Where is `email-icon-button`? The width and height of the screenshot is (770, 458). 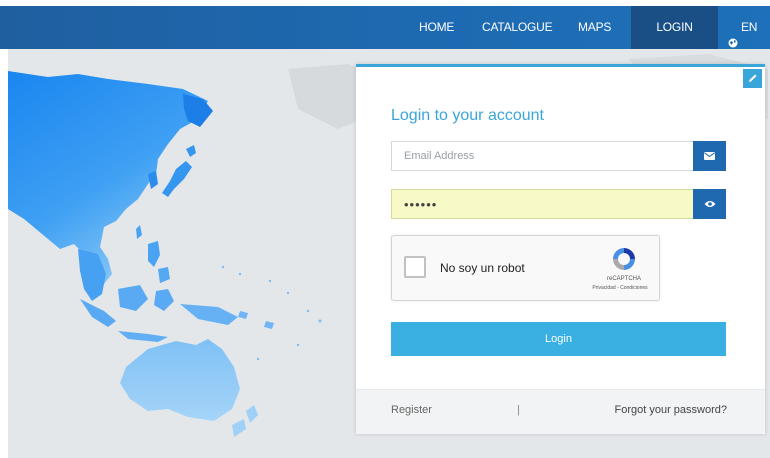
email-icon-button is located at coordinates (709, 156).